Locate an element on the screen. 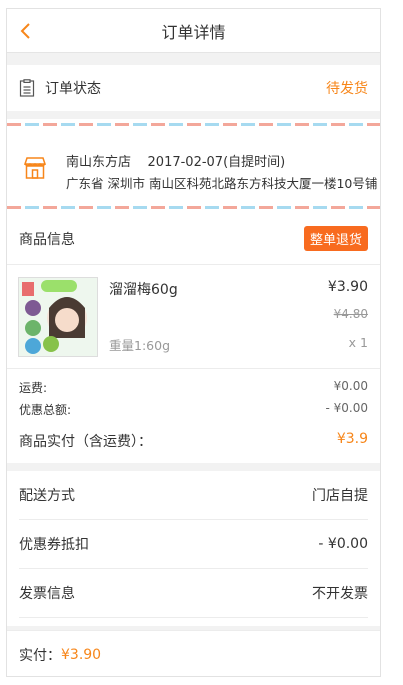 The image size is (403, 685). total-paid-label: 实付： is located at coordinates (40, 655).